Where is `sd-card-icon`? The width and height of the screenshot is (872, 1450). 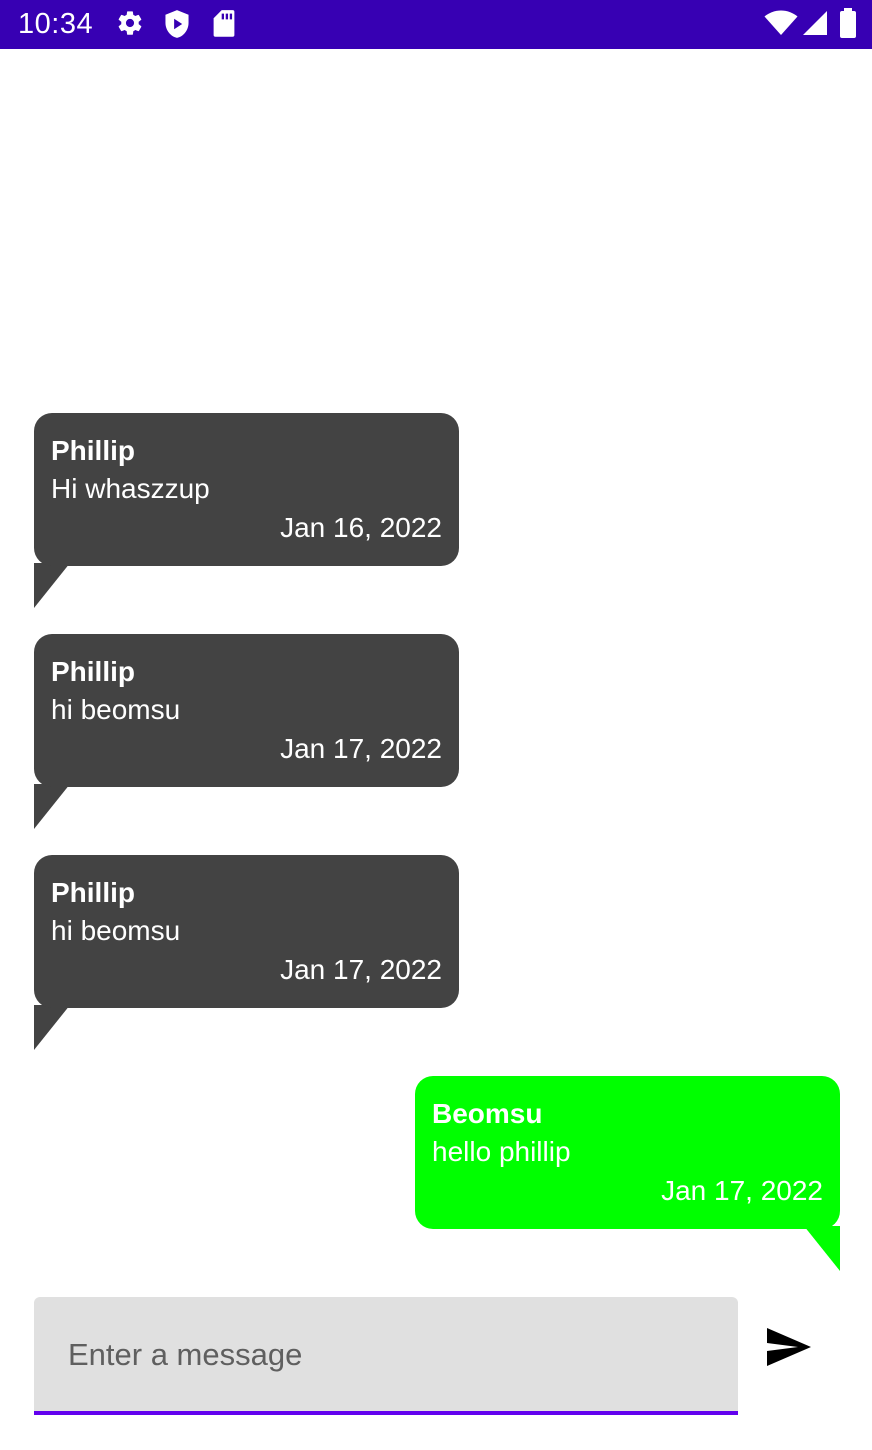
sd-card-icon is located at coordinates (224, 24).